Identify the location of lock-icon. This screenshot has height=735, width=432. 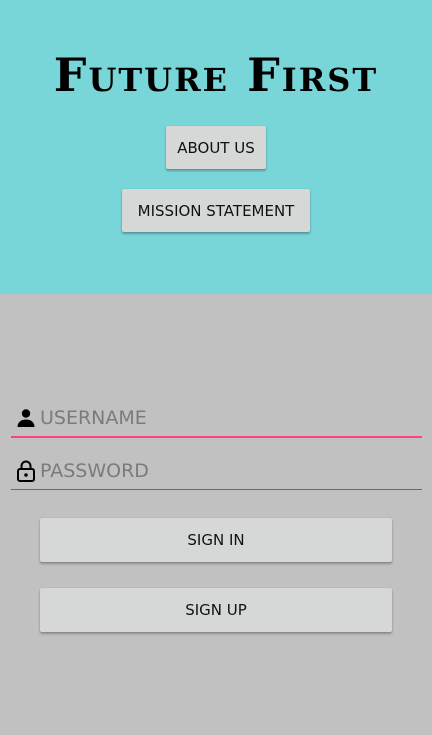
(26, 471).